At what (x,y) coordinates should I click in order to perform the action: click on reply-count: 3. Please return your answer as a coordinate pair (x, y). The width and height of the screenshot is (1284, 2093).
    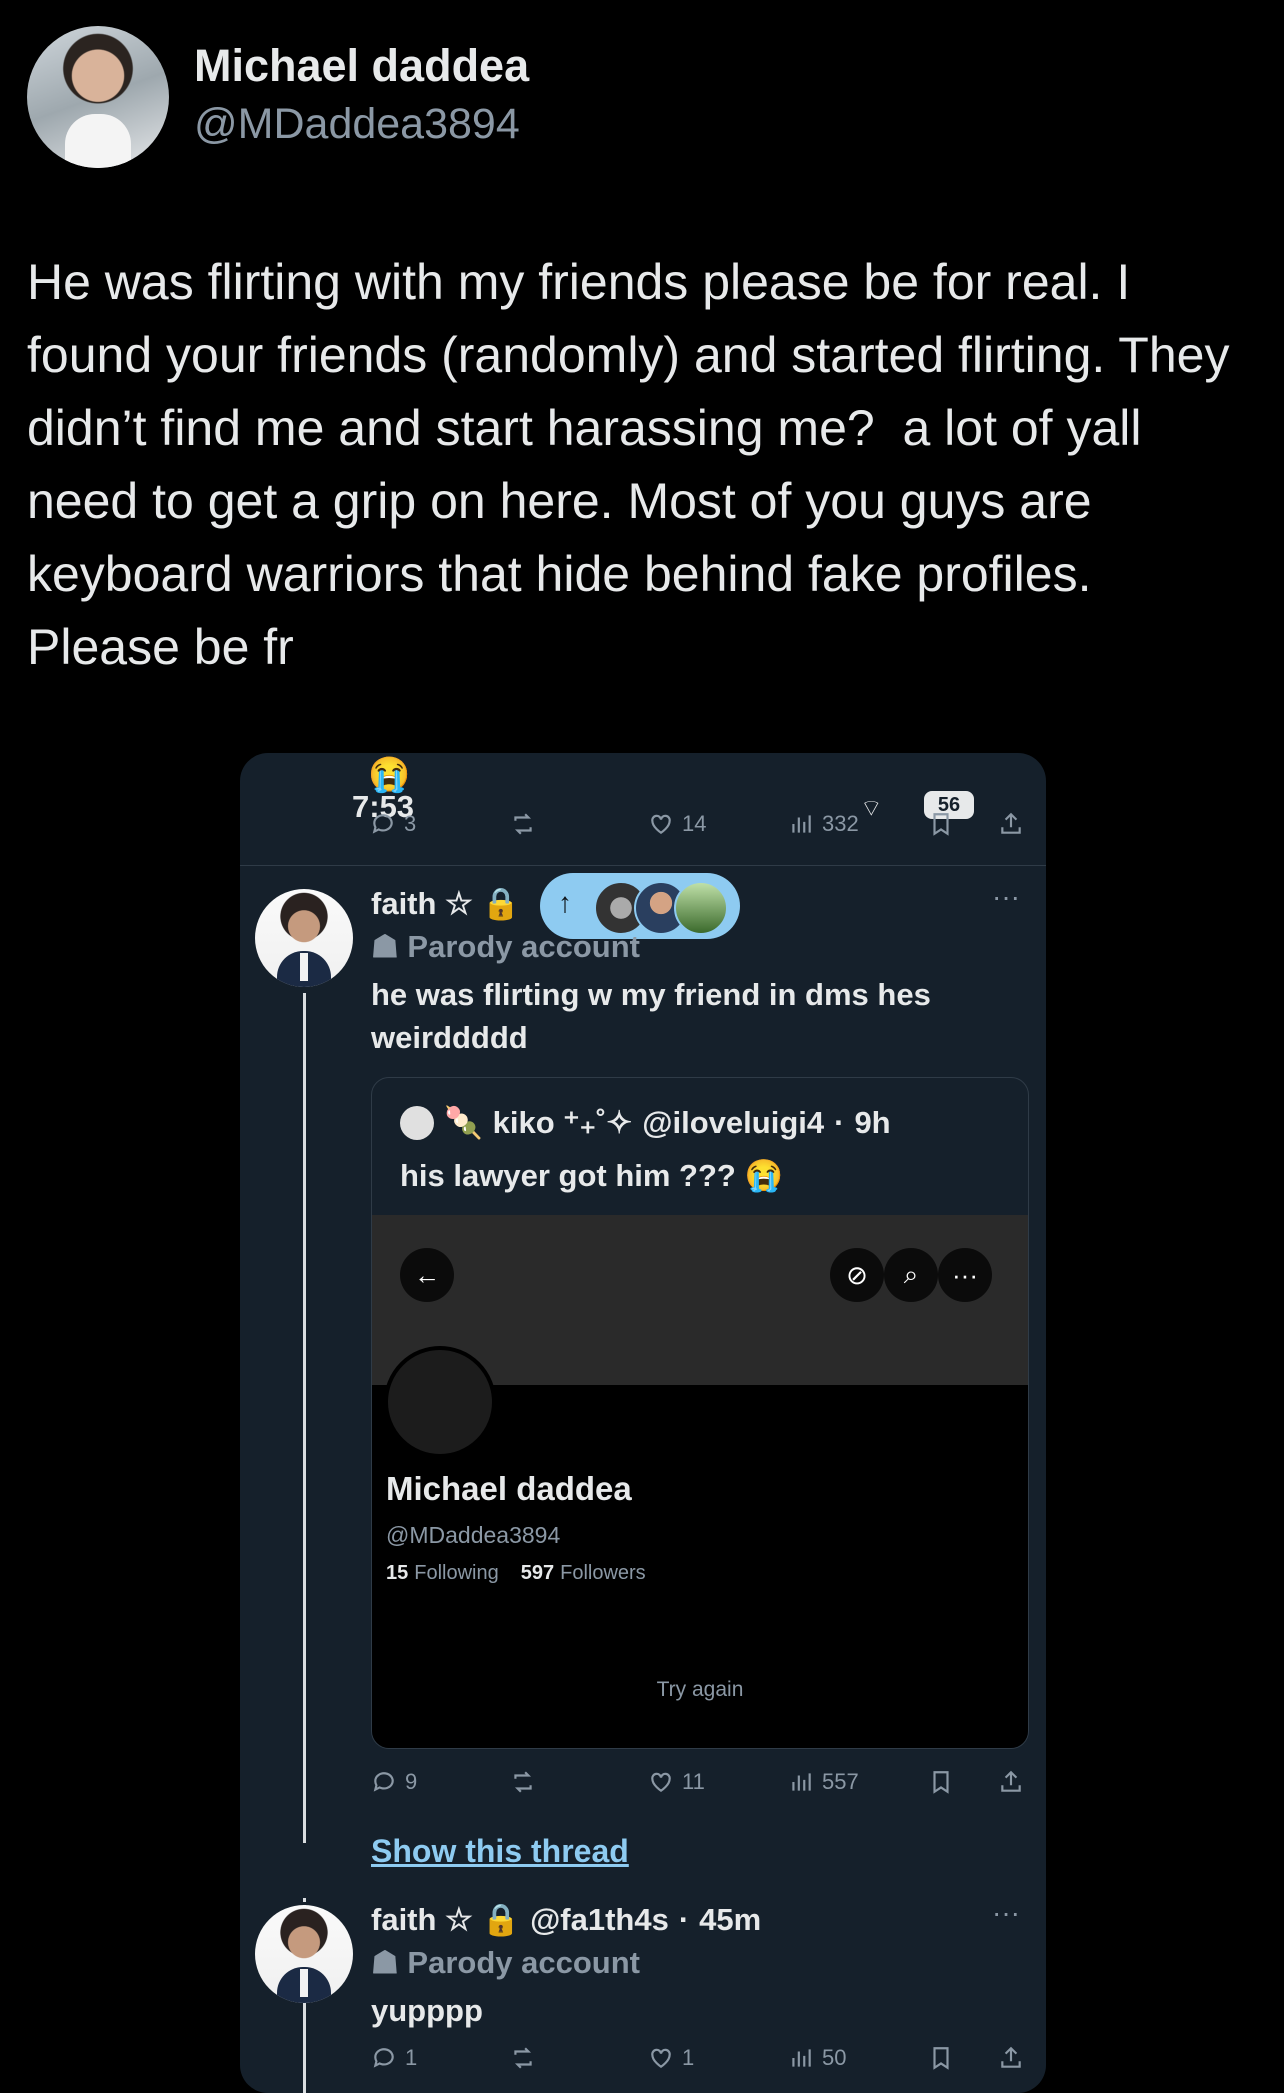
    Looking at the image, I should click on (410, 823).